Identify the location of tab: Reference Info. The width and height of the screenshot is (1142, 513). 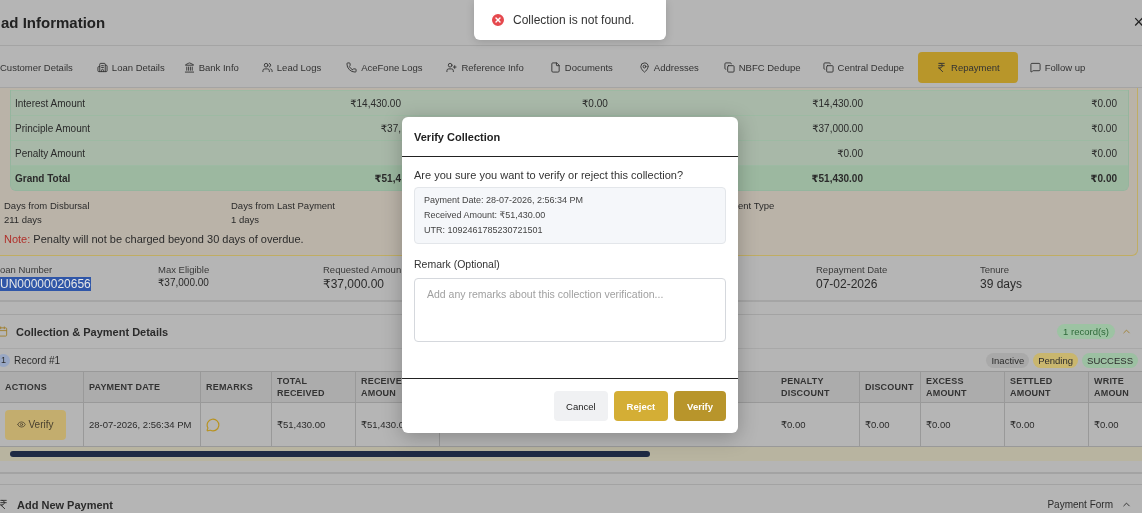
(485, 67).